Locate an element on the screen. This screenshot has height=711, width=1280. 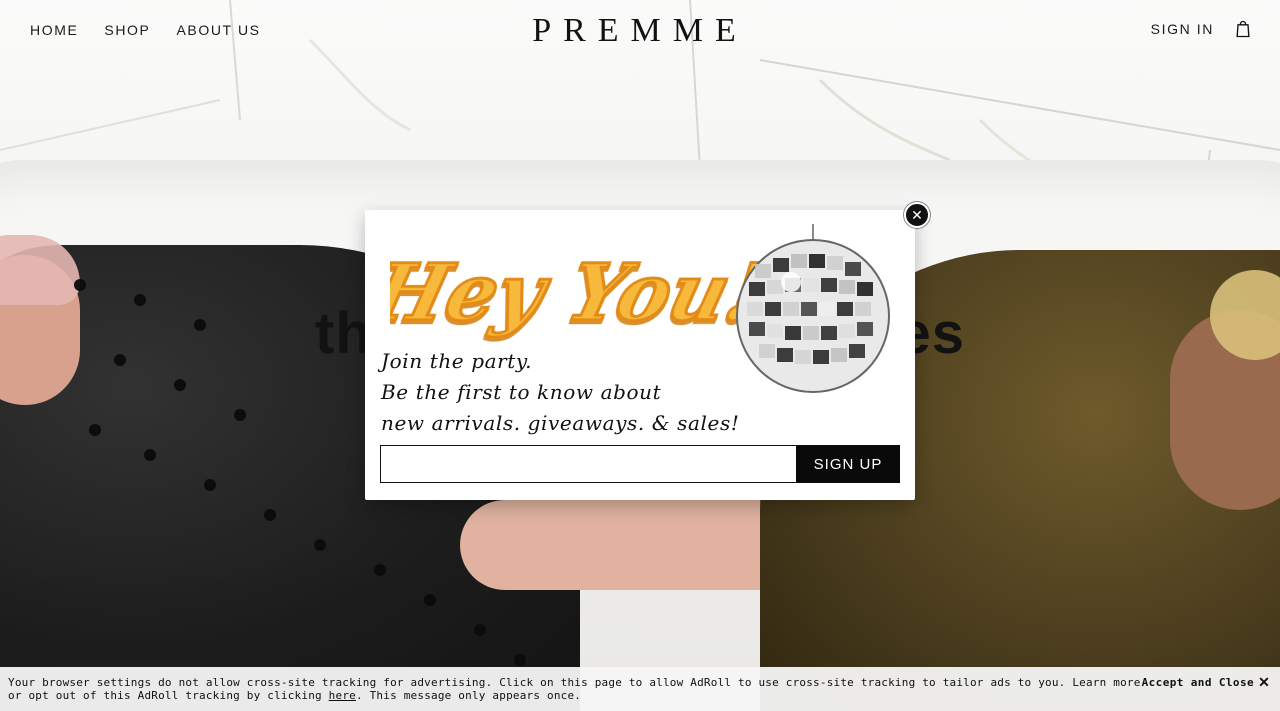
signup-form: SIGN UP is located at coordinates (640, 464).